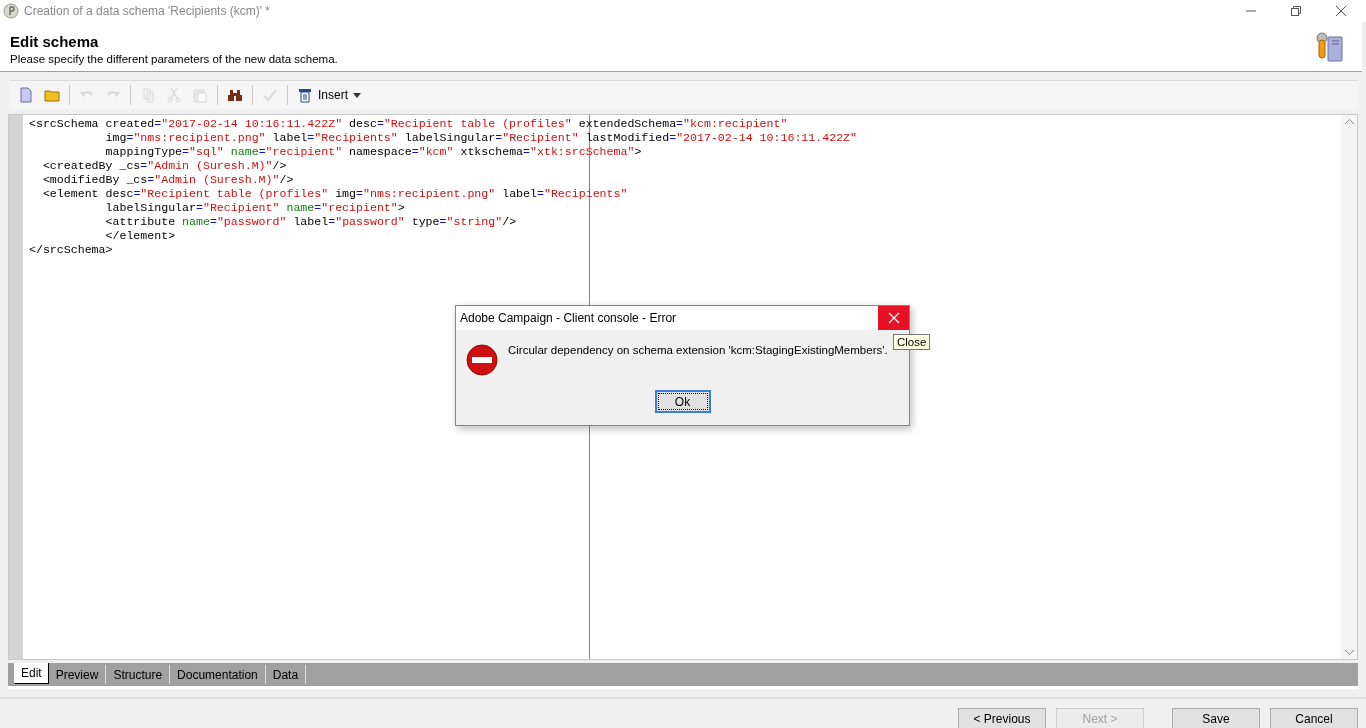 The image size is (1366, 728). Describe the element at coordinates (1314, 718) in the screenshot. I see `footer-button: Cancel` at that location.